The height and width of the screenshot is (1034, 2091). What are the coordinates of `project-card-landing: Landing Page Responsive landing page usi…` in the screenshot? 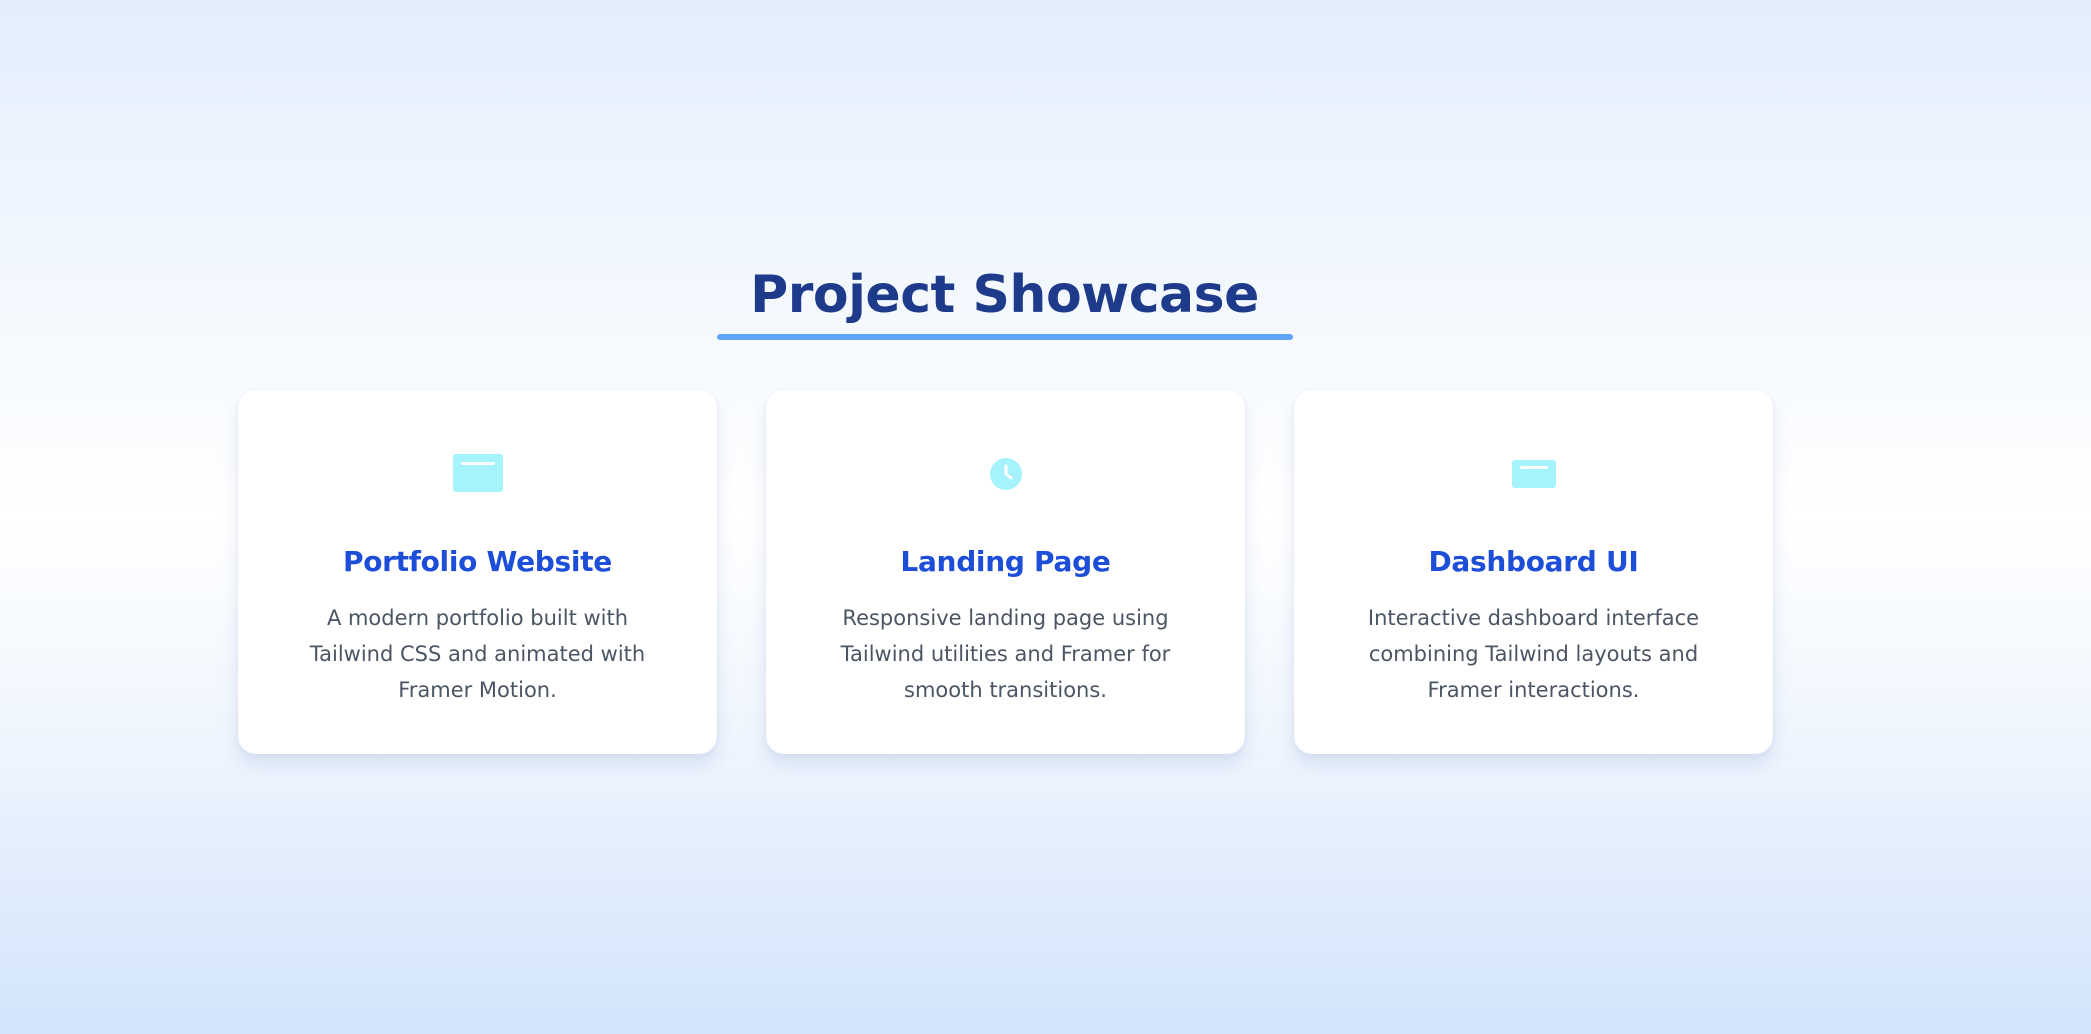 It's located at (1005, 572).